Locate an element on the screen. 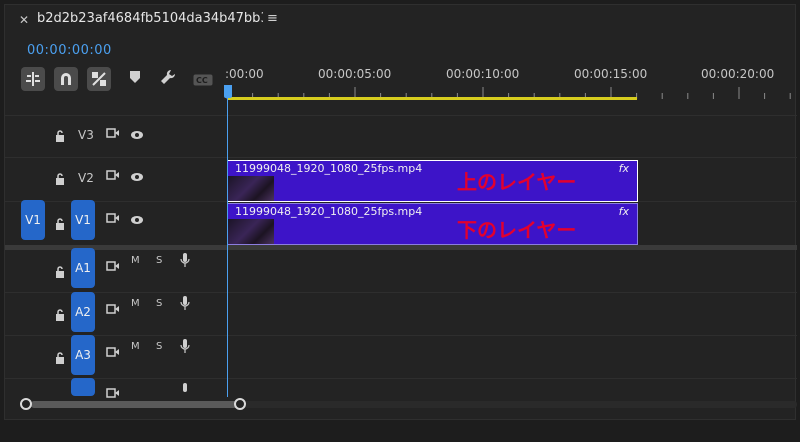 This screenshot has width=800, height=442. track-target-partial is located at coordinates (83, 387).